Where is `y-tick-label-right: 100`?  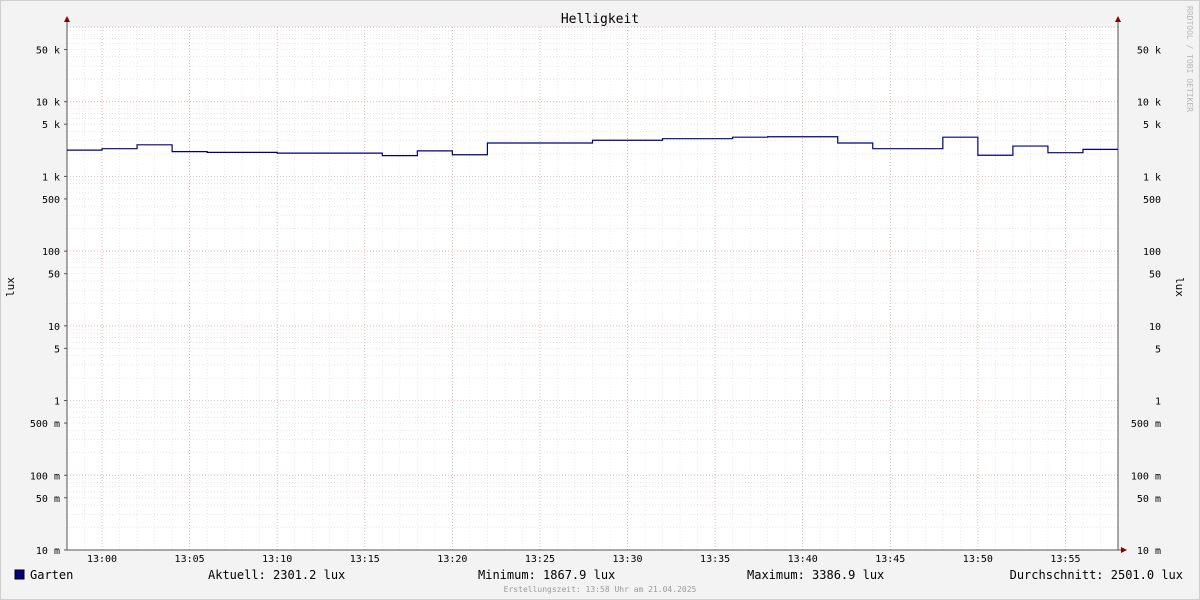
y-tick-label-right: 100 is located at coordinates (1152, 252).